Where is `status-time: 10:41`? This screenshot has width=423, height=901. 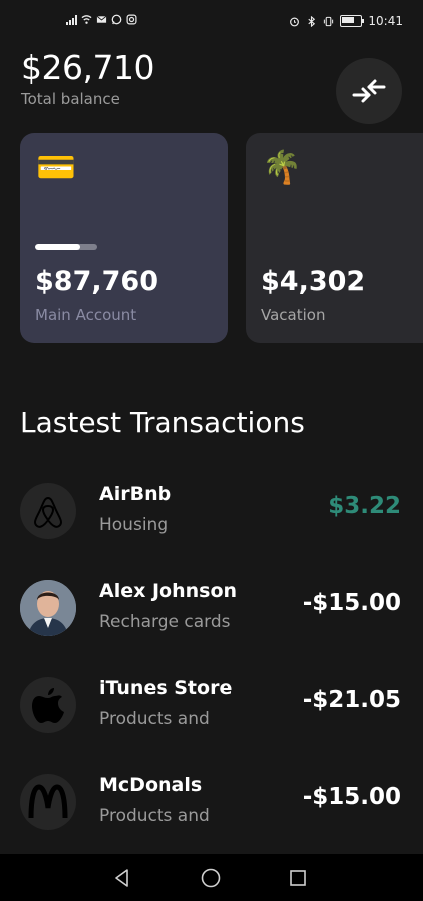
status-time: 10:41 is located at coordinates (385, 21).